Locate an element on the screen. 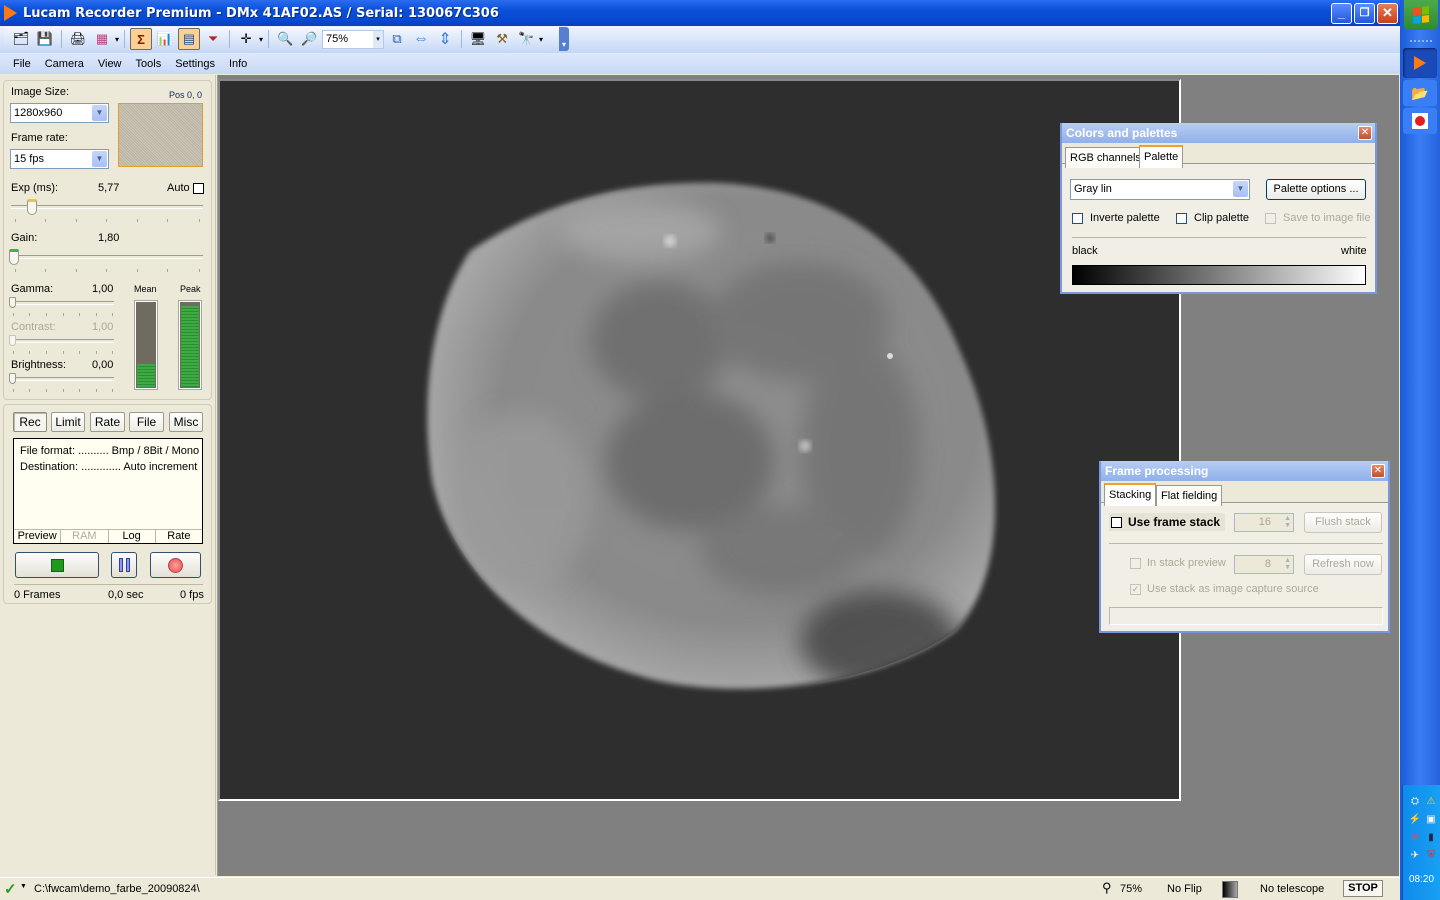 Image resolution: width=1440 pixels, height=900 pixels. tab-stacking: Stacking is located at coordinates (1130, 494).